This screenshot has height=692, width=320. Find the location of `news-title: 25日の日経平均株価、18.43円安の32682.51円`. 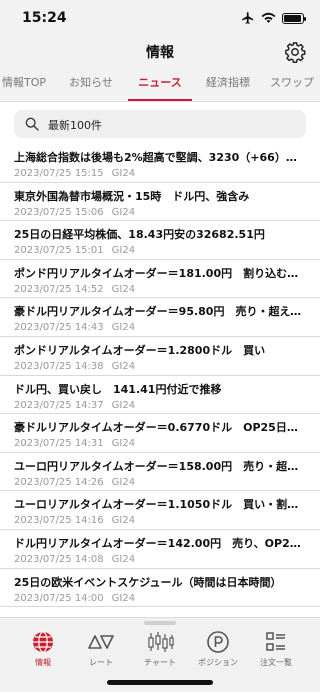

news-title: 25日の日経平均株価、18.43円安の32682.51円 is located at coordinates (139, 235).